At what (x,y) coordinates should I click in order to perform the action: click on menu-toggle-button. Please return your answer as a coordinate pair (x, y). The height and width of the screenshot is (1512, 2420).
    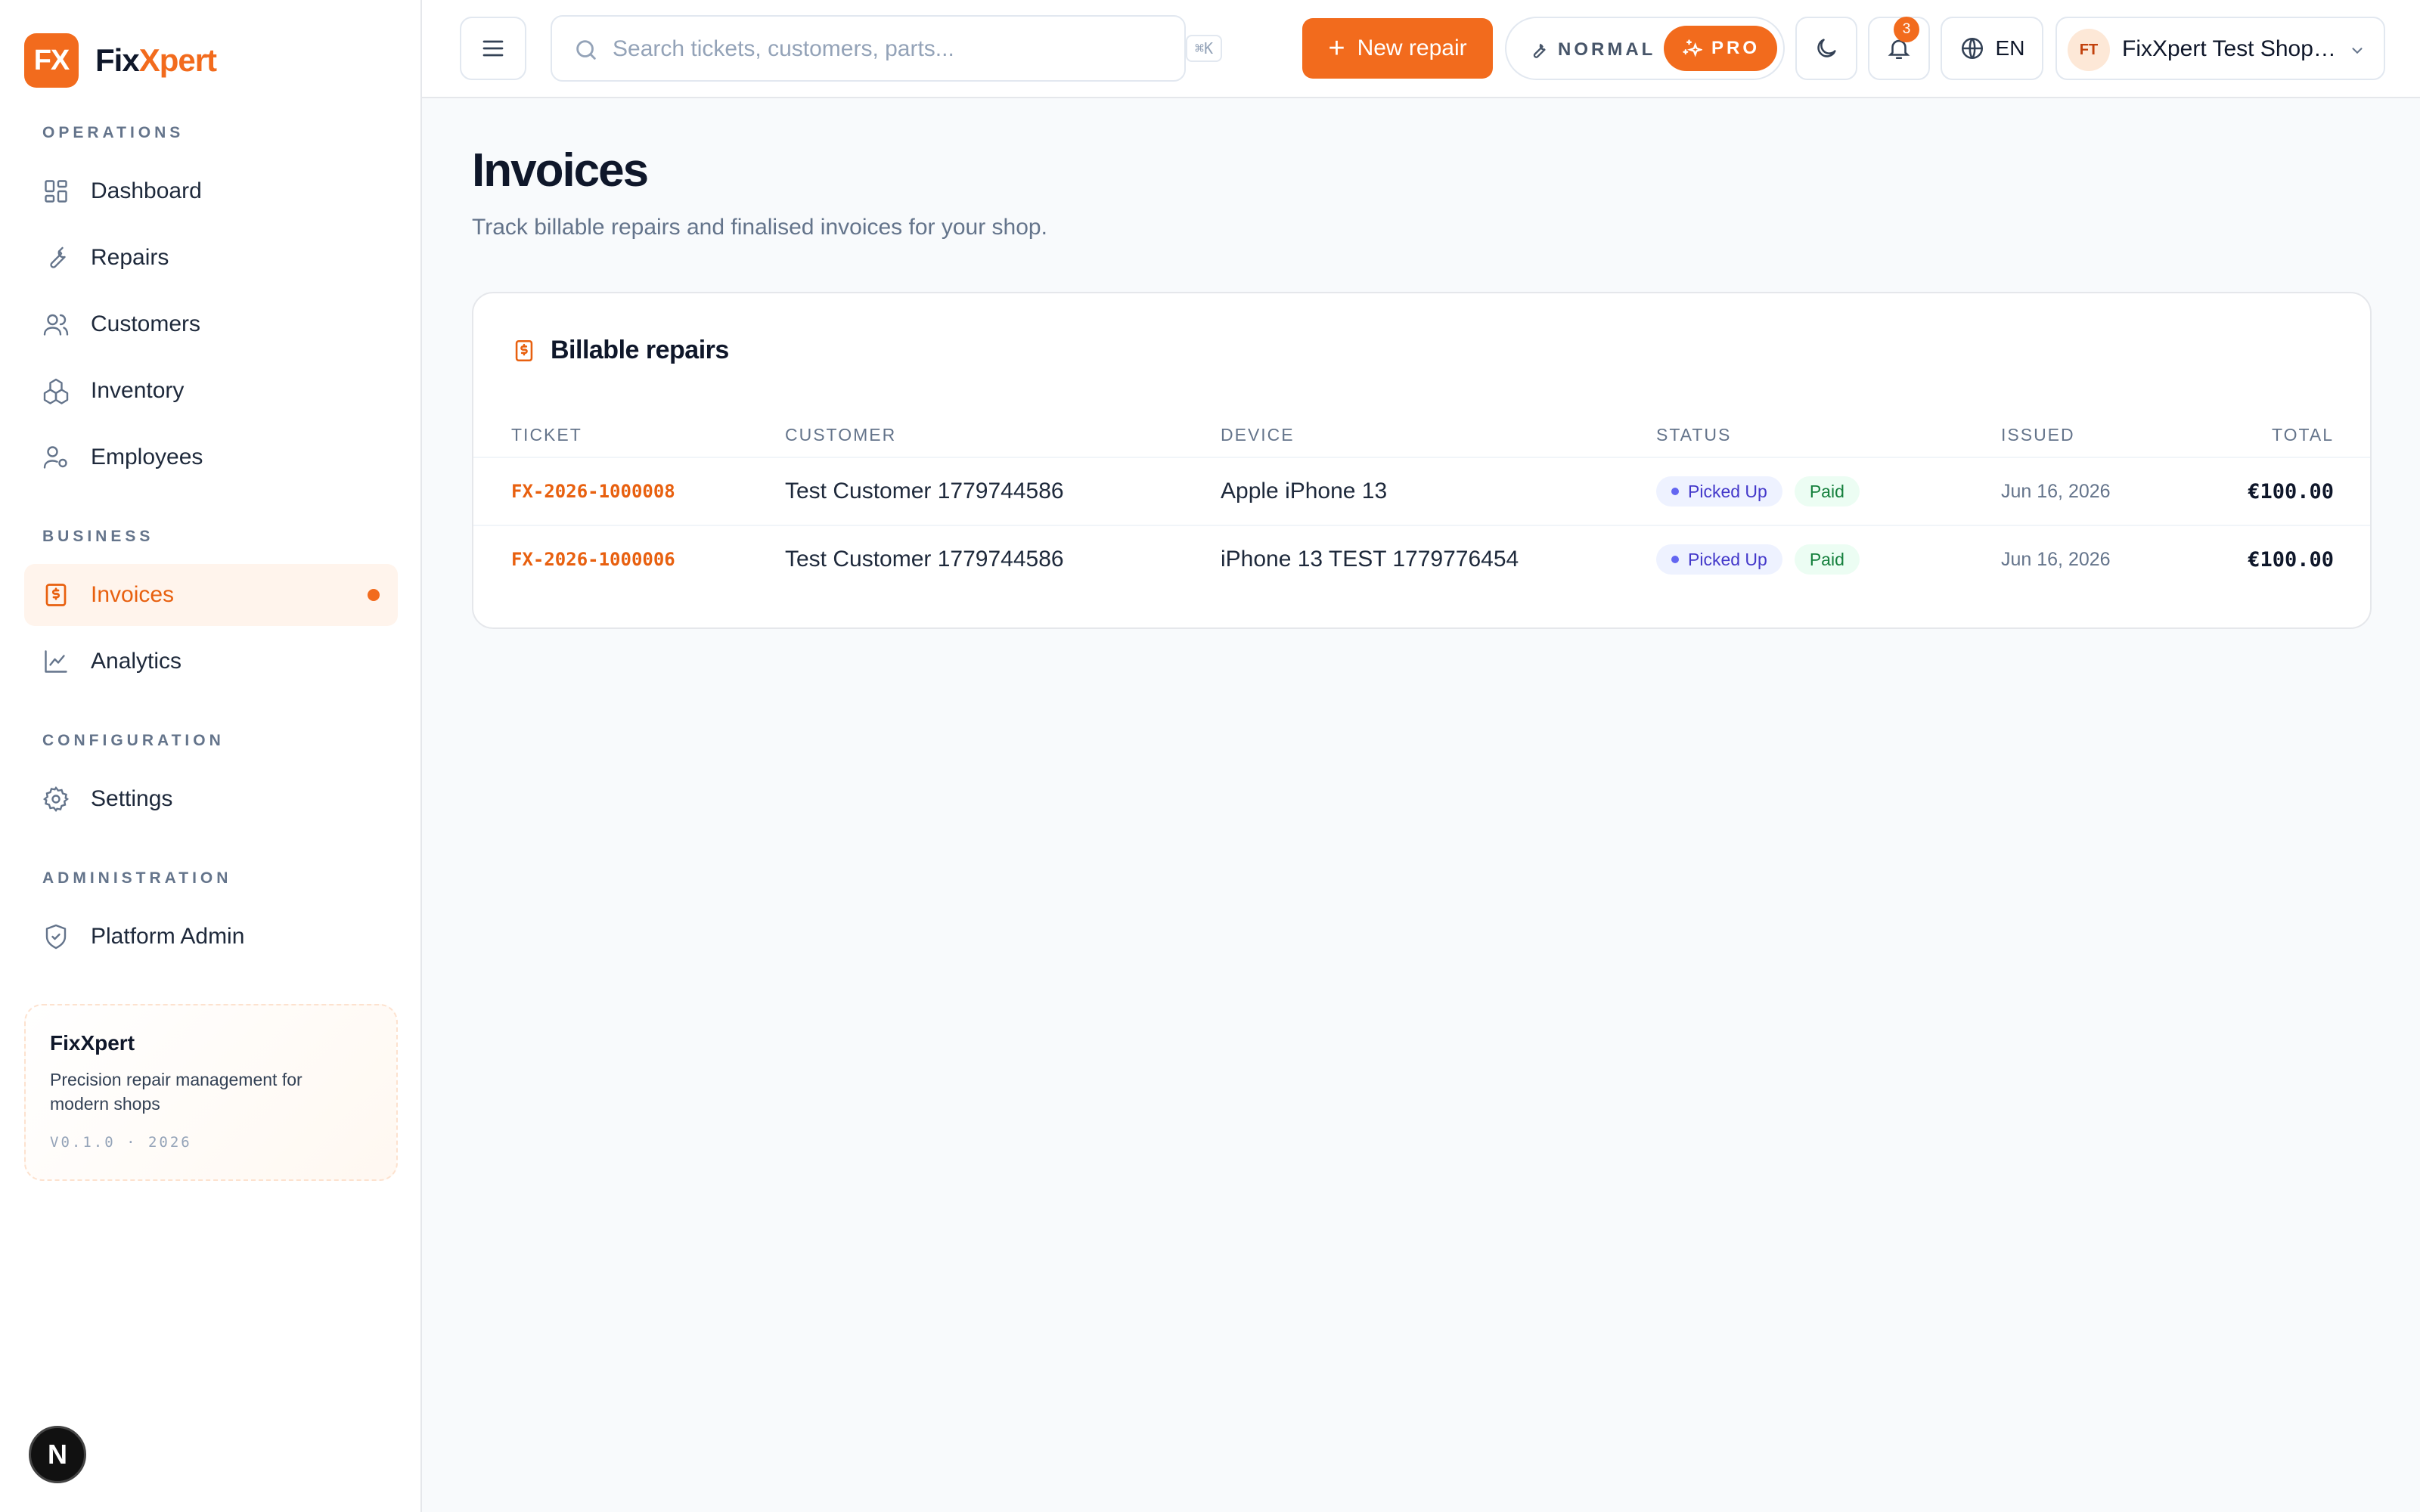
    Looking at the image, I should click on (493, 48).